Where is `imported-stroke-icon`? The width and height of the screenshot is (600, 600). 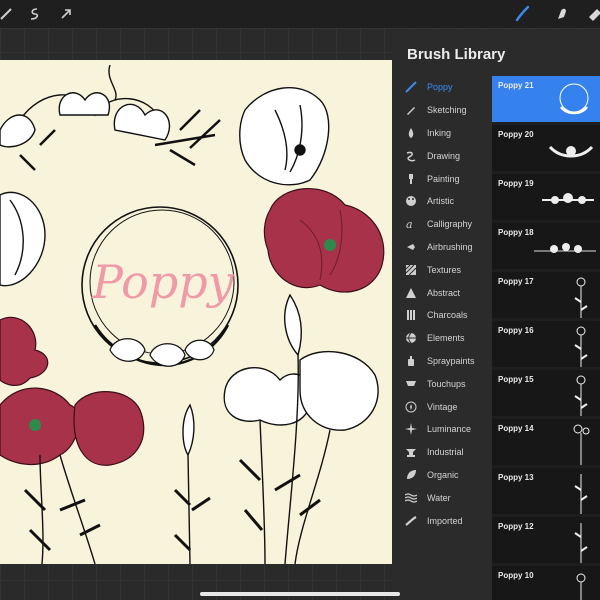
imported-stroke-icon is located at coordinates (411, 521).